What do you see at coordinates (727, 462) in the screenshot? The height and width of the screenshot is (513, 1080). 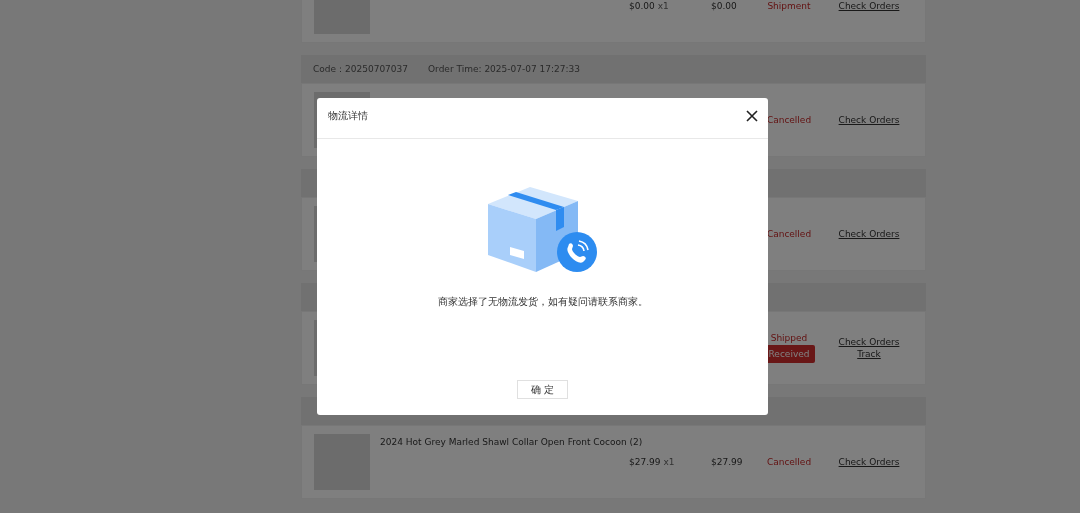 I see `total-price: $27.99` at bounding box center [727, 462].